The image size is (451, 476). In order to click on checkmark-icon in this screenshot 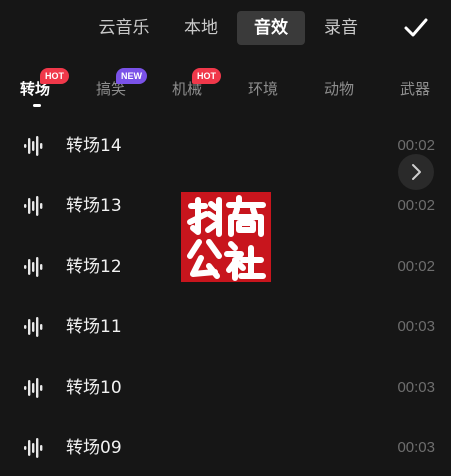, I will do `click(416, 28)`.